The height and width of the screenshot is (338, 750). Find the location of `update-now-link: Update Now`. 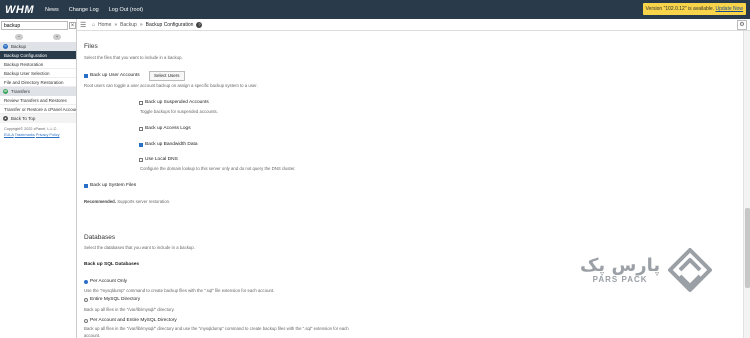

update-now-link: Update Now is located at coordinates (729, 9).